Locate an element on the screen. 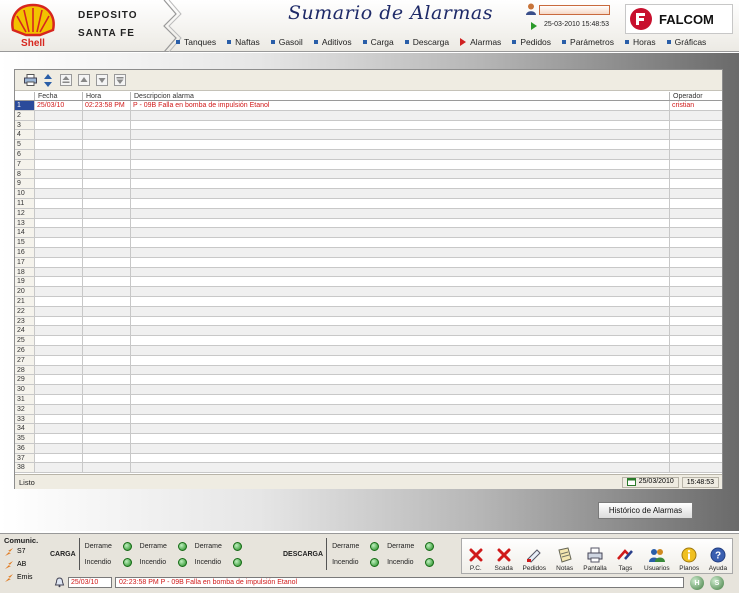  history-button: Histórico de Alarmas is located at coordinates (645, 510).